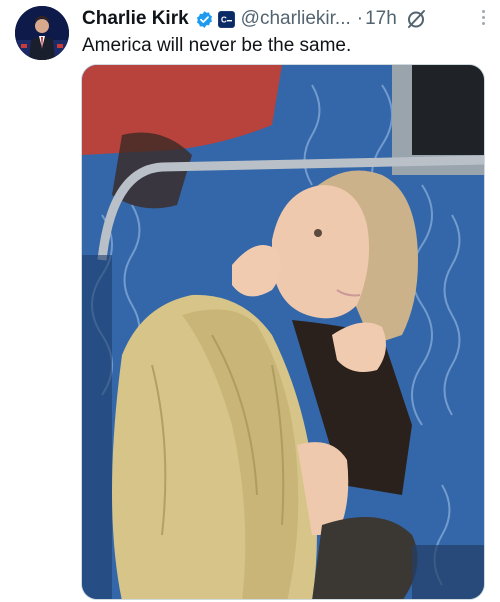 Image resolution: width=500 pixels, height=602 pixels. I want to click on author-name: Charlie Kirk, so click(135, 19).